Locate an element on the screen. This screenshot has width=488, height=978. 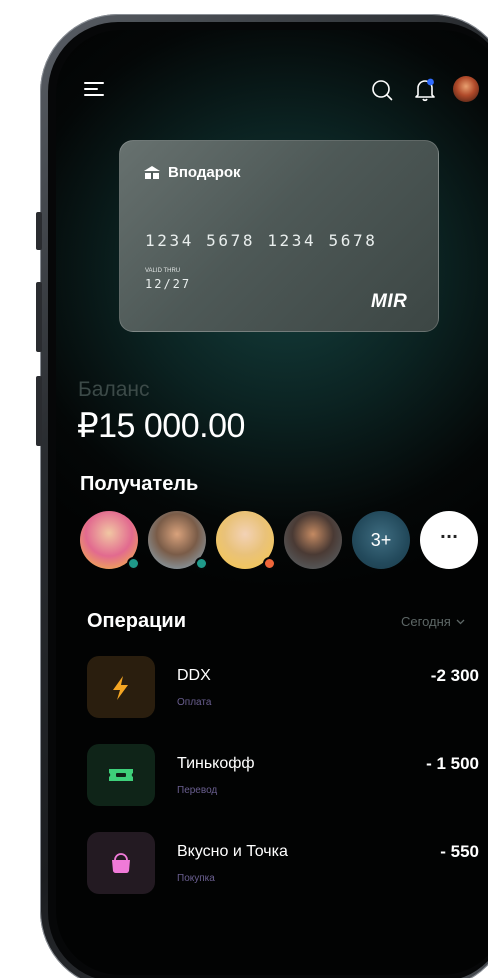
bell-icon is located at coordinates (425, 90).